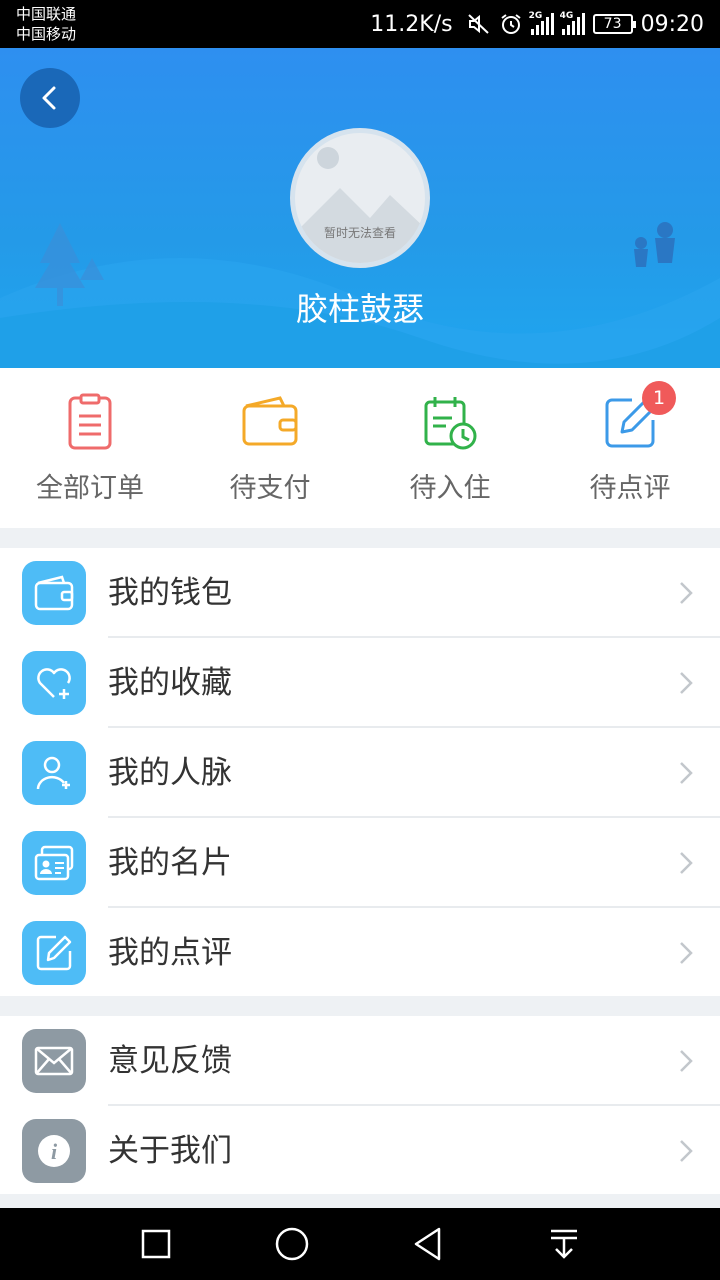 This screenshot has width=720, height=1280. What do you see at coordinates (360, 1061) in the screenshot?
I see `menu-item-feedback: 意见反馈` at bounding box center [360, 1061].